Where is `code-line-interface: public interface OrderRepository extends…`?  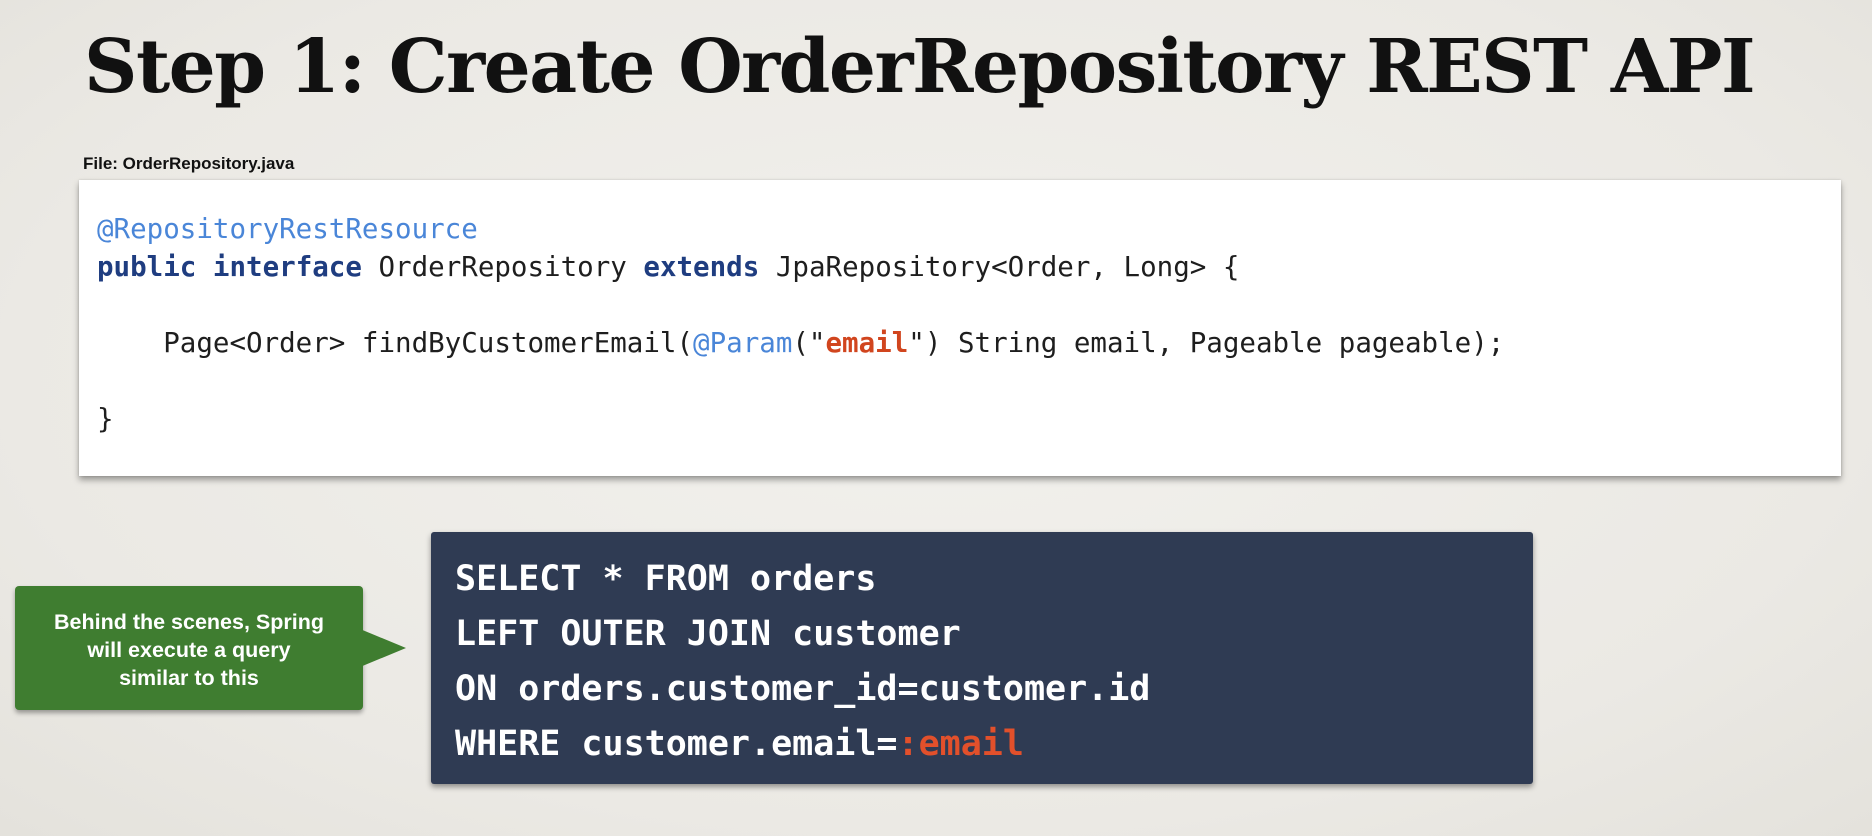
code-line-interface: public interface OrderRepository extends… is located at coordinates (800, 267).